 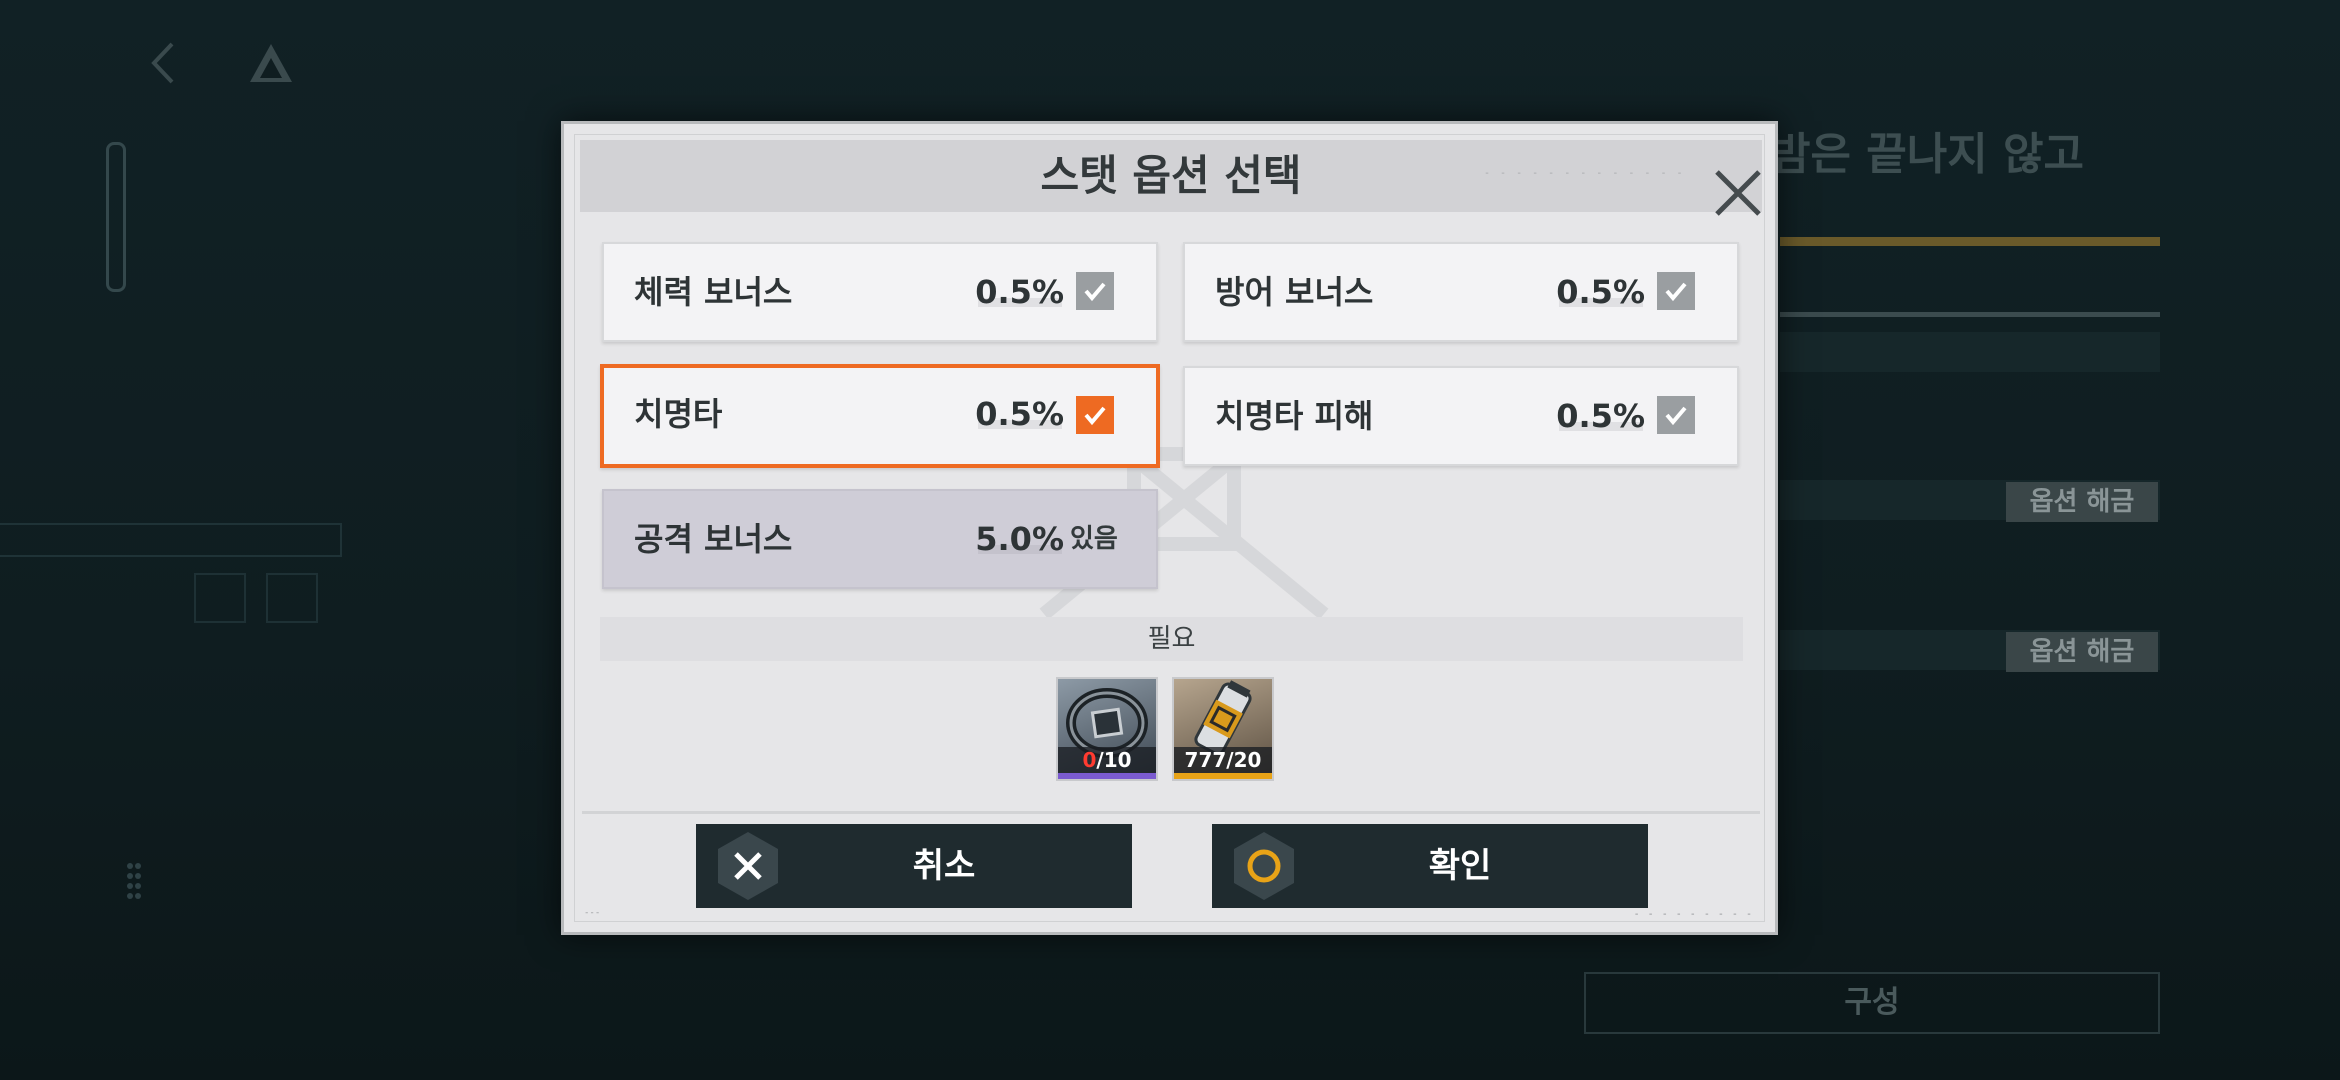 What do you see at coordinates (1094, 539) in the screenshot?
I see `owned-status: 있음` at bounding box center [1094, 539].